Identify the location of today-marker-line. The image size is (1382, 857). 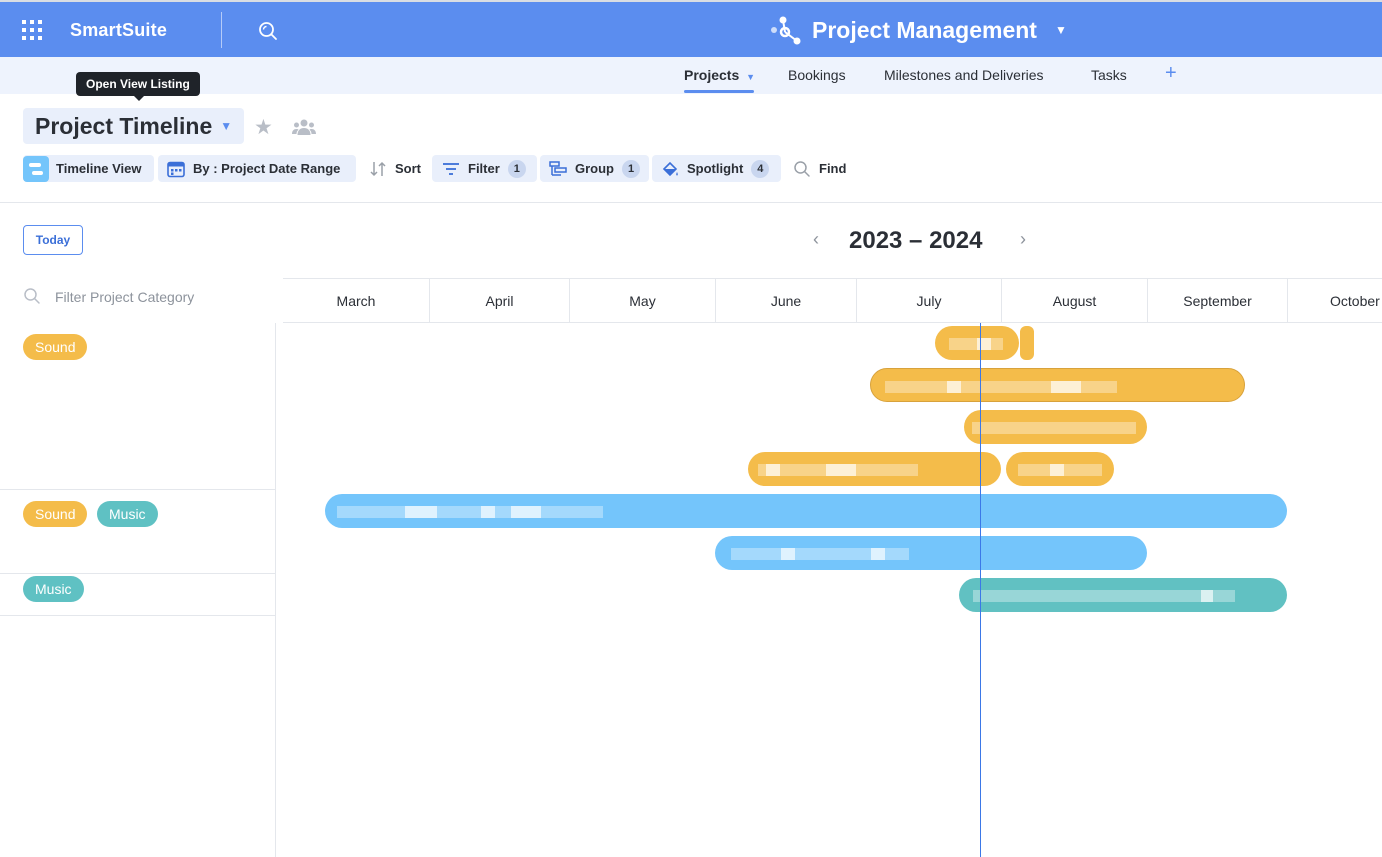
(980, 590).